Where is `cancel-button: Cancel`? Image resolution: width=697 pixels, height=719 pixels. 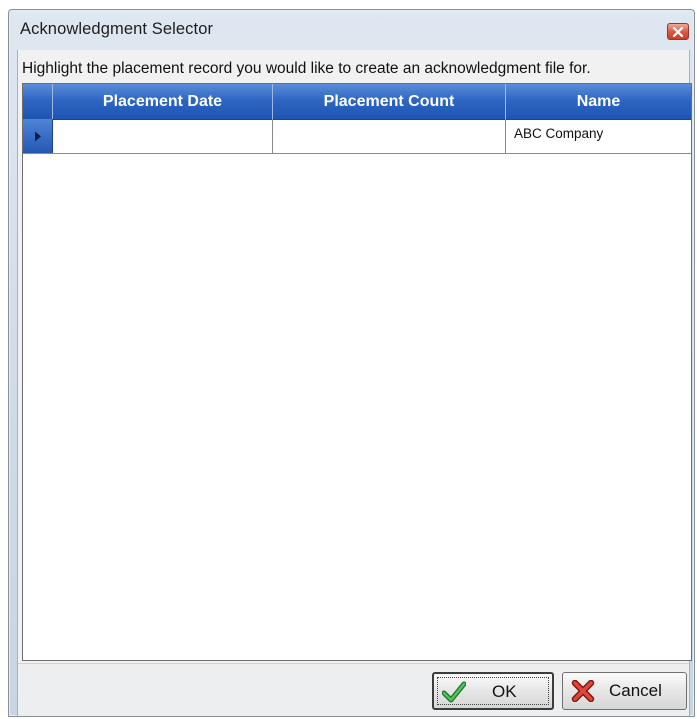
cancel-button: Cancel is located at coordinates (624, 691).